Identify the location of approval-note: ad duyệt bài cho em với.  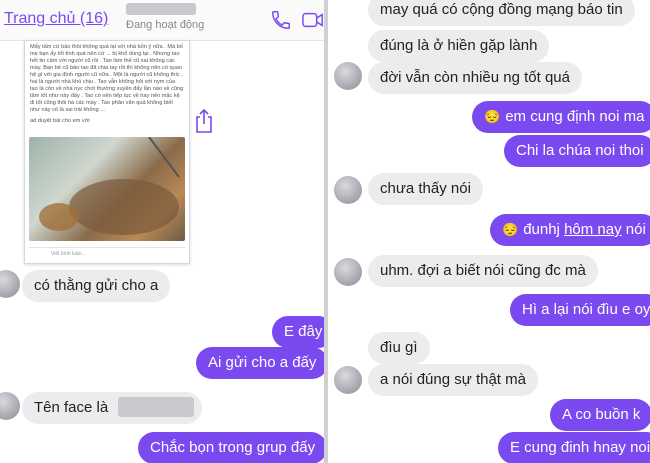
(60, 121).